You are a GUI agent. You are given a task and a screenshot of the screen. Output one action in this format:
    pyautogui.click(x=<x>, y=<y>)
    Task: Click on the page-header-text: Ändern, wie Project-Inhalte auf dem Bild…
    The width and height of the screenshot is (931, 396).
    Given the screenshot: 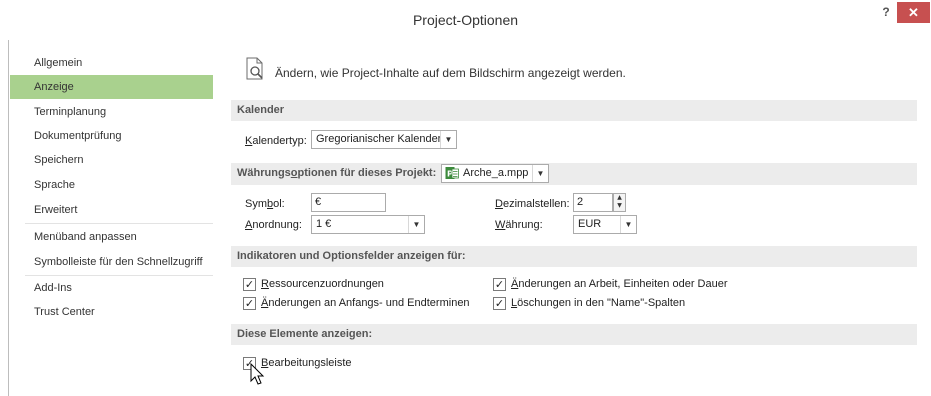 What is the action you would take?
    pyautogui.click(x=450, y=73)
    